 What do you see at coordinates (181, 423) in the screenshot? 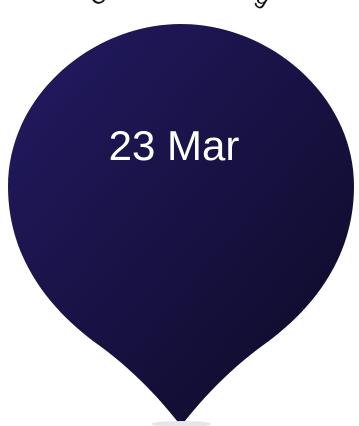
I see `pin-tip-shadow` at bounding box center [181, 423].